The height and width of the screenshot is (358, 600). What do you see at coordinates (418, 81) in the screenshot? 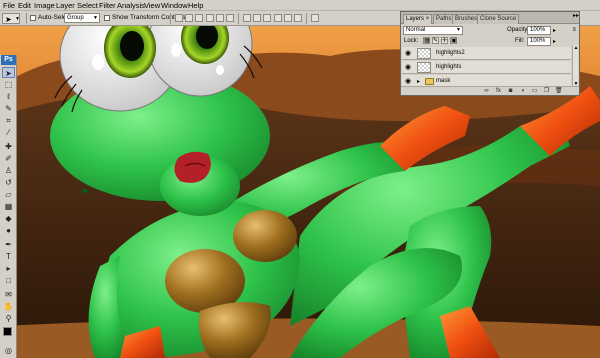
I see `expand-triangle-icon: ▸` at bounding box center [418, 81].